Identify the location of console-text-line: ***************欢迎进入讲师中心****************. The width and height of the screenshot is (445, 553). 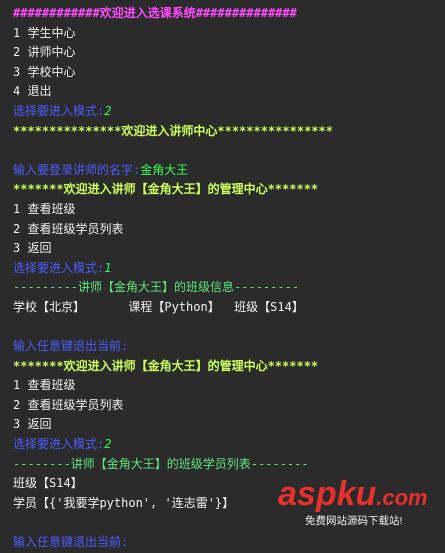
(173, 130).